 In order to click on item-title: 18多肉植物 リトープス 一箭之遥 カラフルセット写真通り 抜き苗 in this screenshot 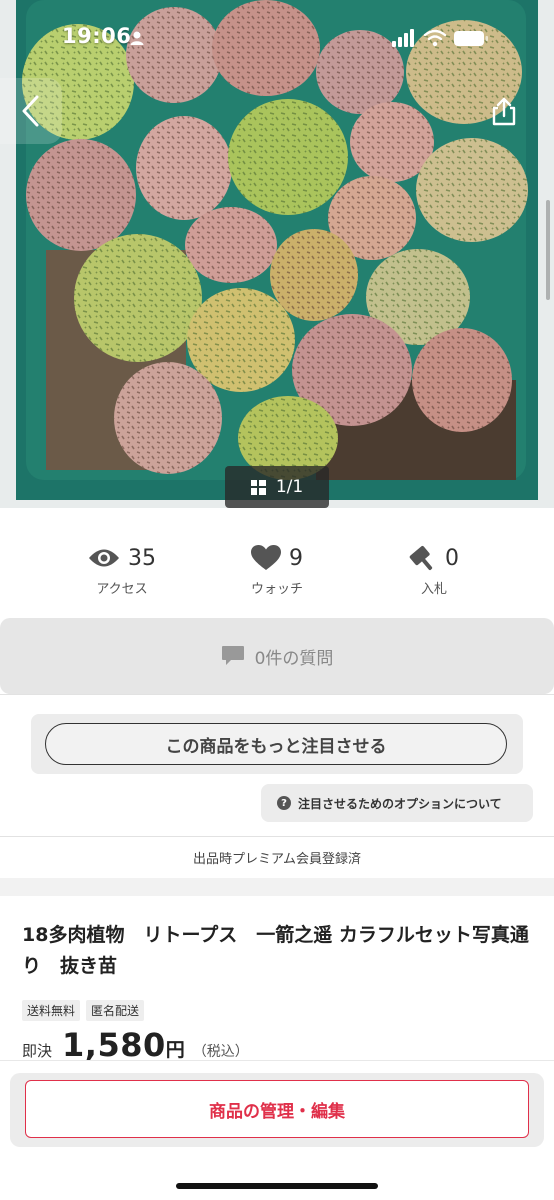, I will do `click(275, 950)`.